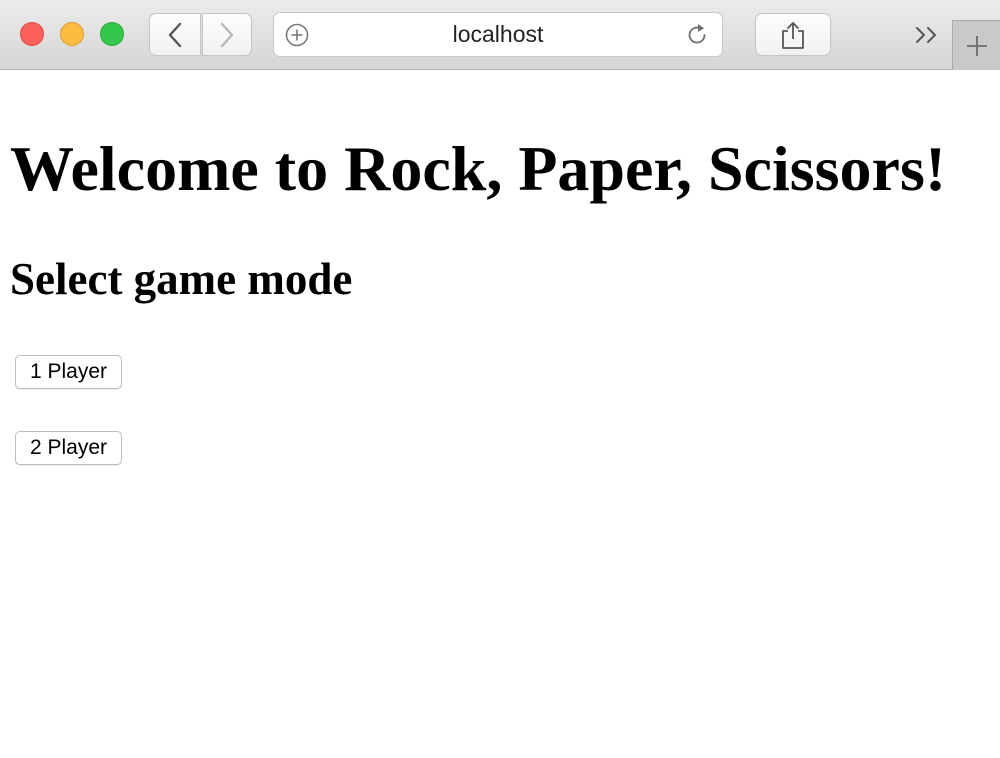 Image resolution: width=1000 pixels, height=758 pixels. I want to click on back-button, so click(175, 34).